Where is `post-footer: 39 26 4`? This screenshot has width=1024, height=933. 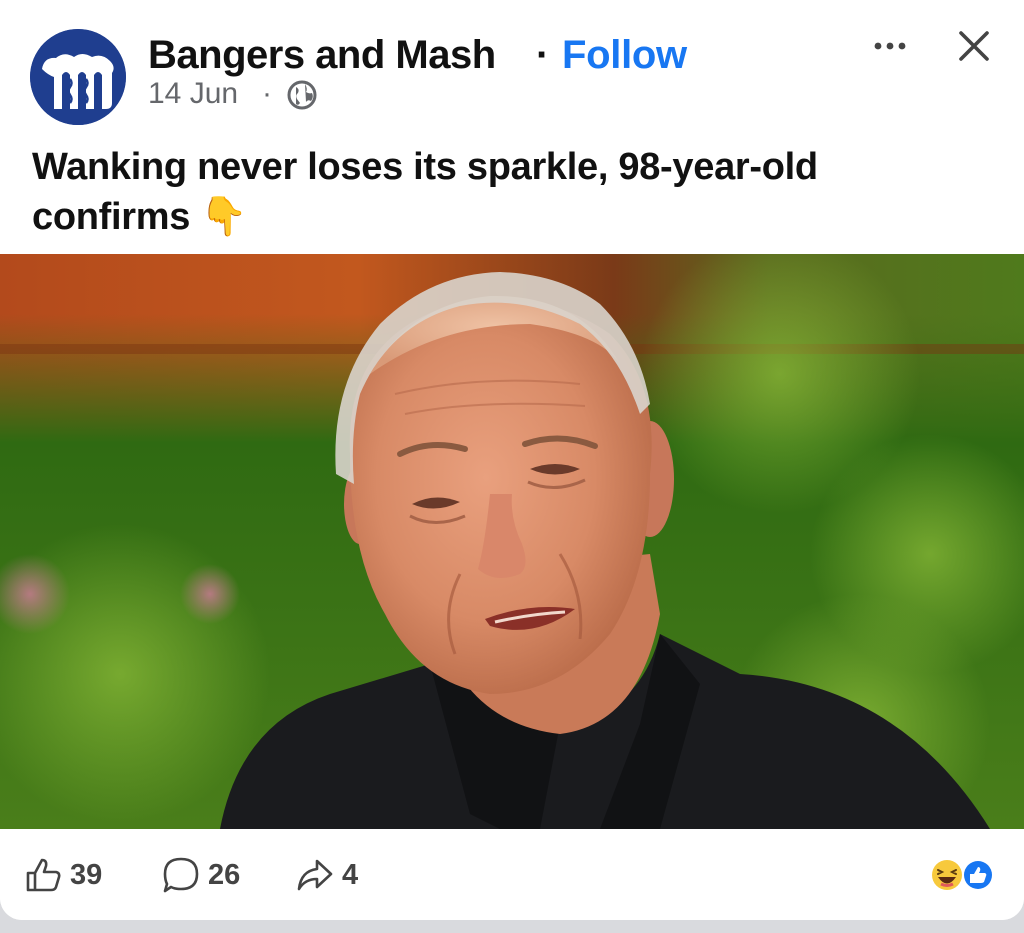
post-footer: 39 26 4 is located at coordinates (512, 874).